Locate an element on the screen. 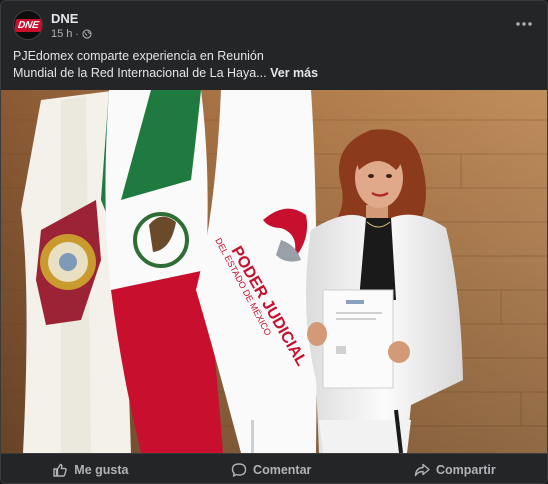  page-name-link: DNE is located at coordinates (64, 18).